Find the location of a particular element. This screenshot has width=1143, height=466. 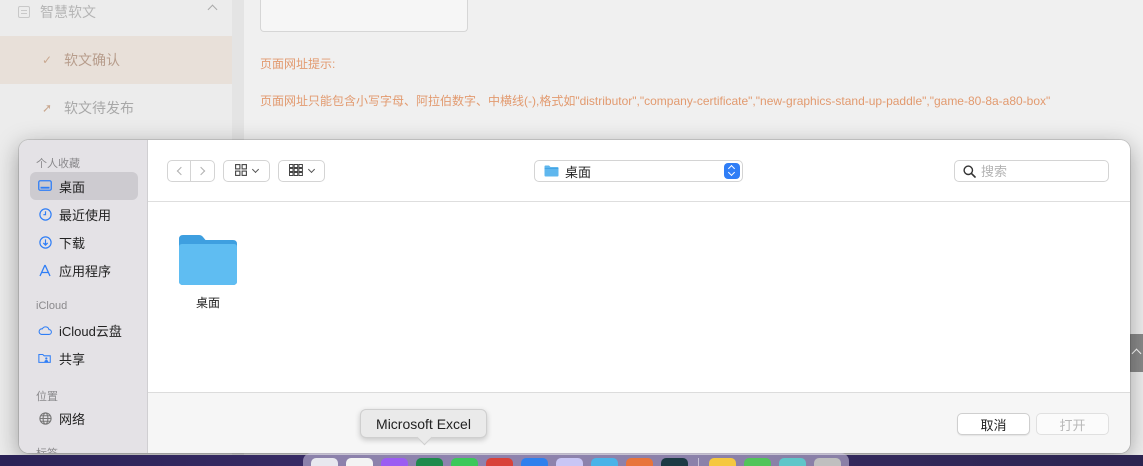

sidebar-item-label: 下载 is located at coordinates (72, 243).